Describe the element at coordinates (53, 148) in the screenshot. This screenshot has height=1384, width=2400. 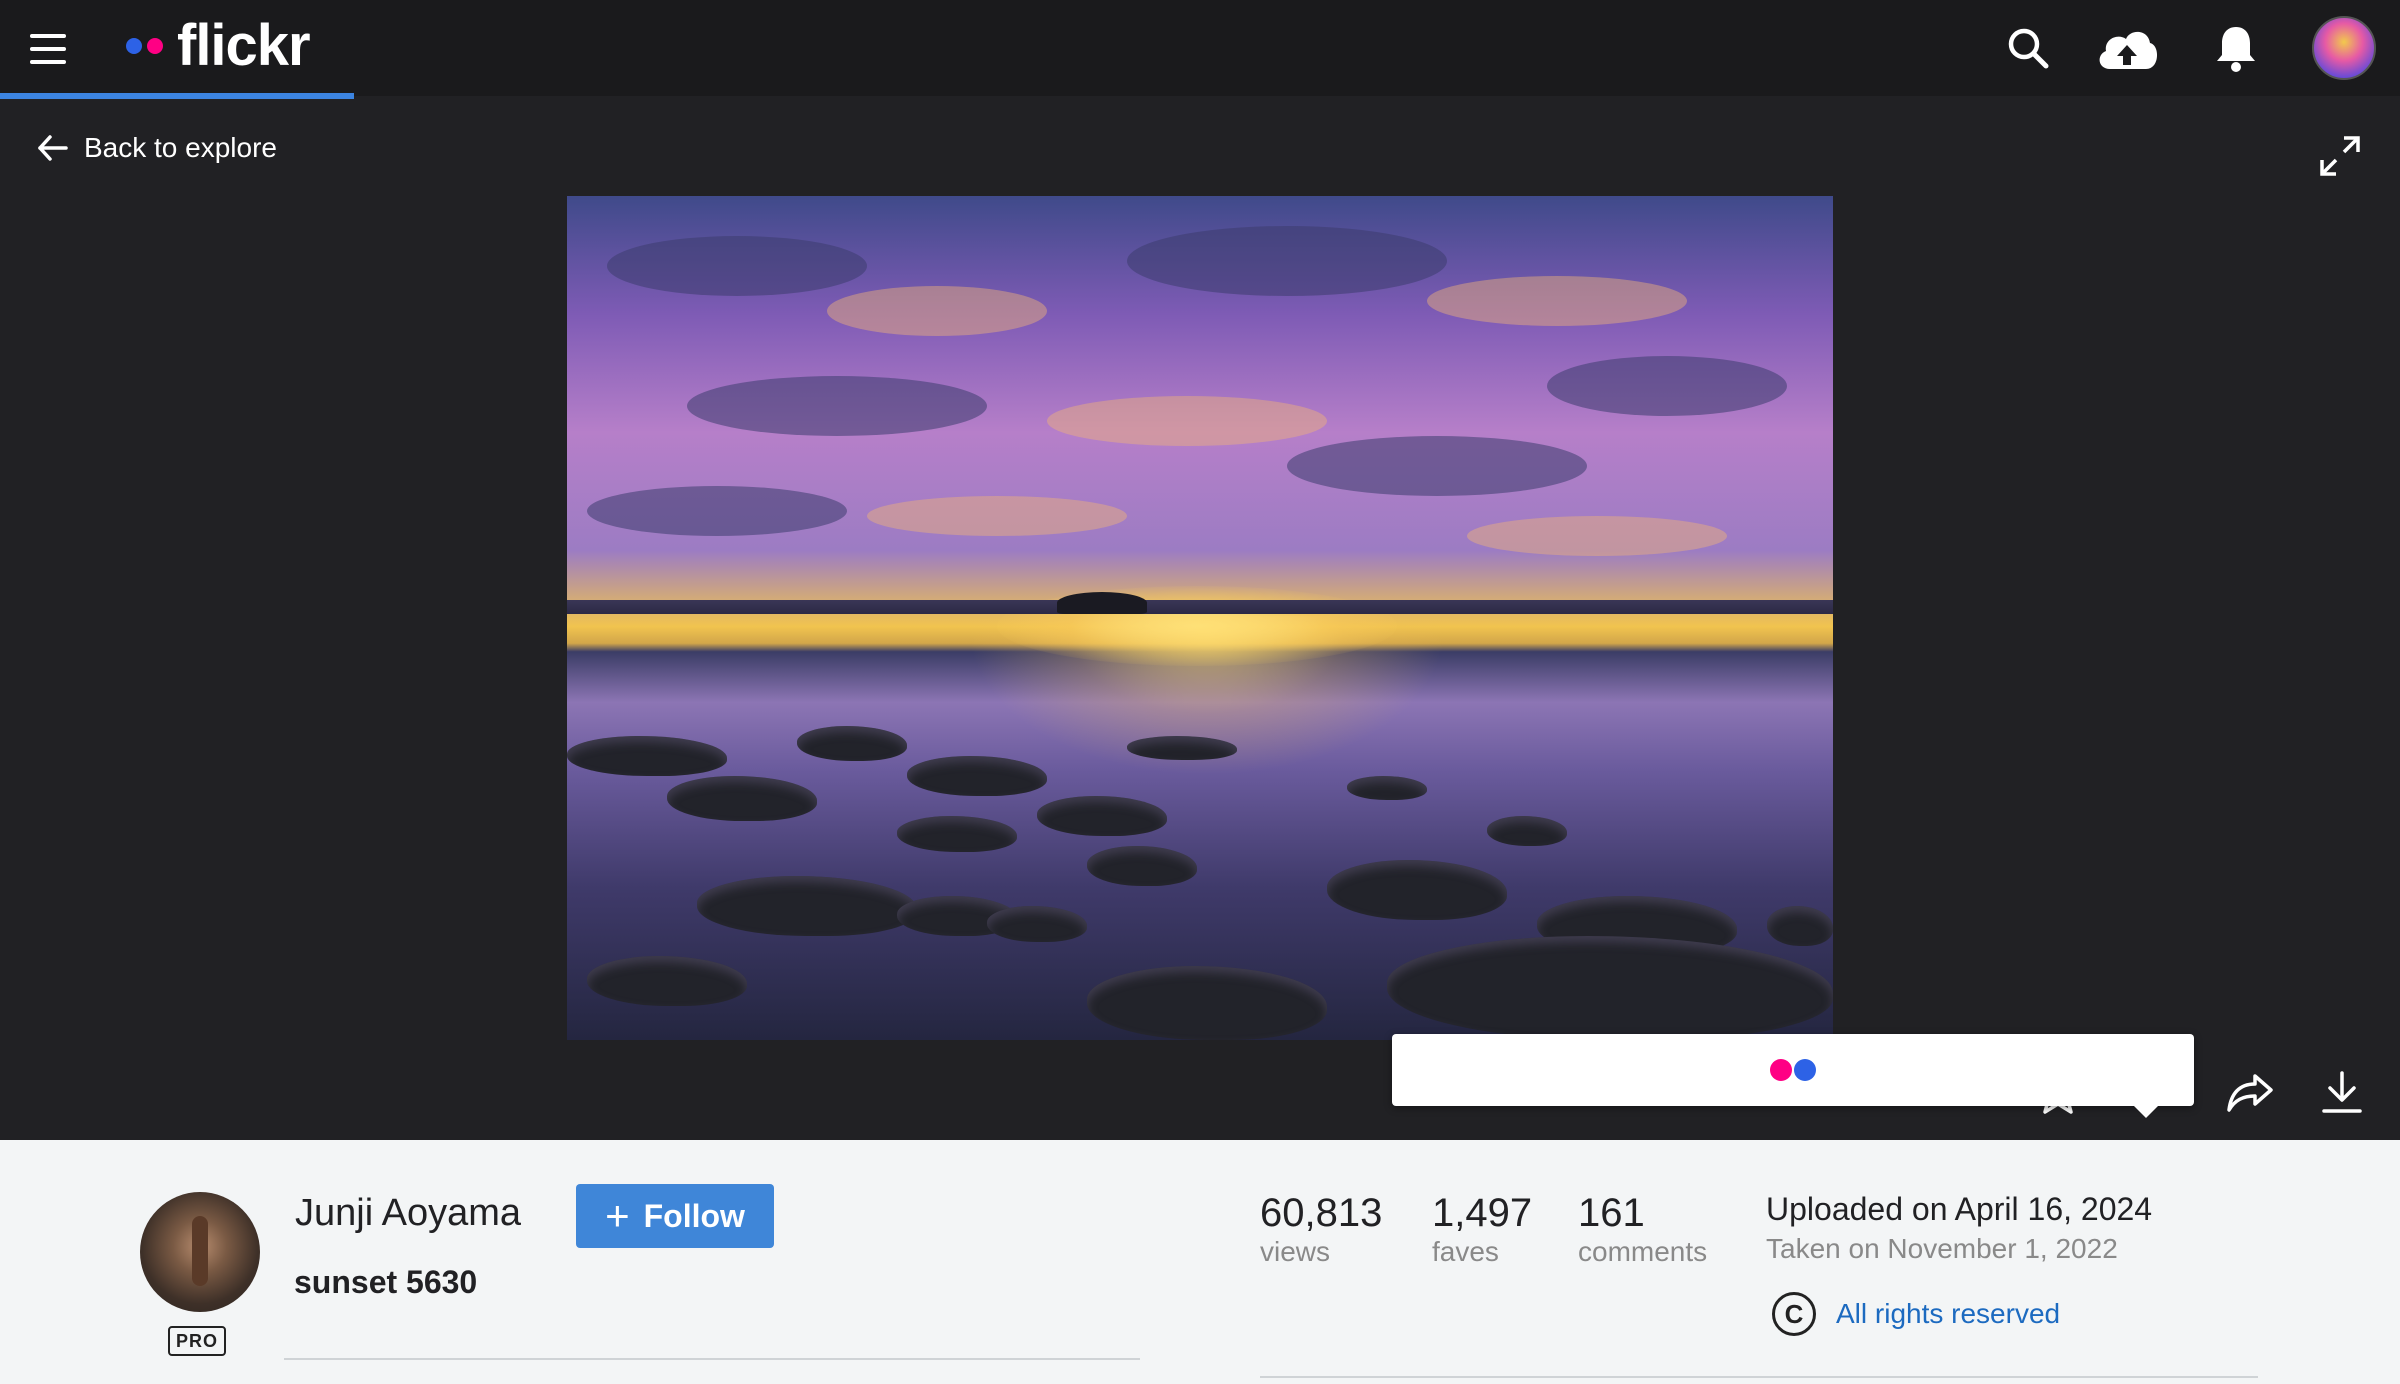
I see `arrow-left-icon` at that location.